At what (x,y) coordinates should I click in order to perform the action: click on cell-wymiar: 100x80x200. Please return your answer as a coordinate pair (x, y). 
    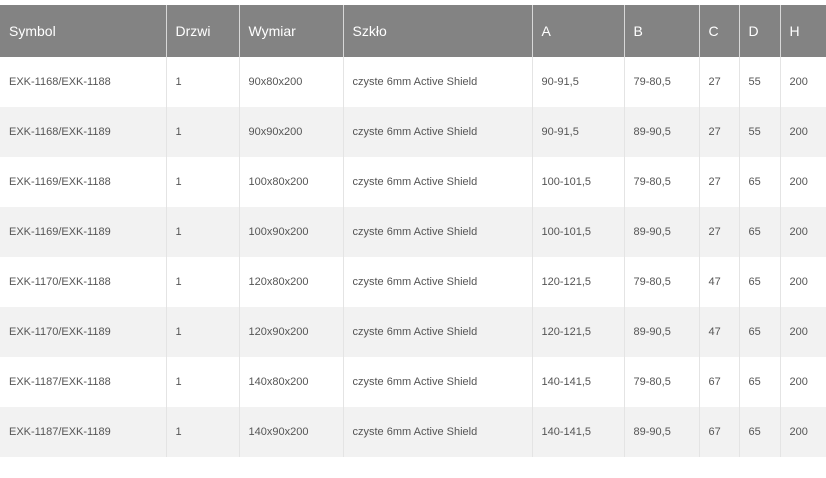
    Looking at the image, I should click on (291, 182).